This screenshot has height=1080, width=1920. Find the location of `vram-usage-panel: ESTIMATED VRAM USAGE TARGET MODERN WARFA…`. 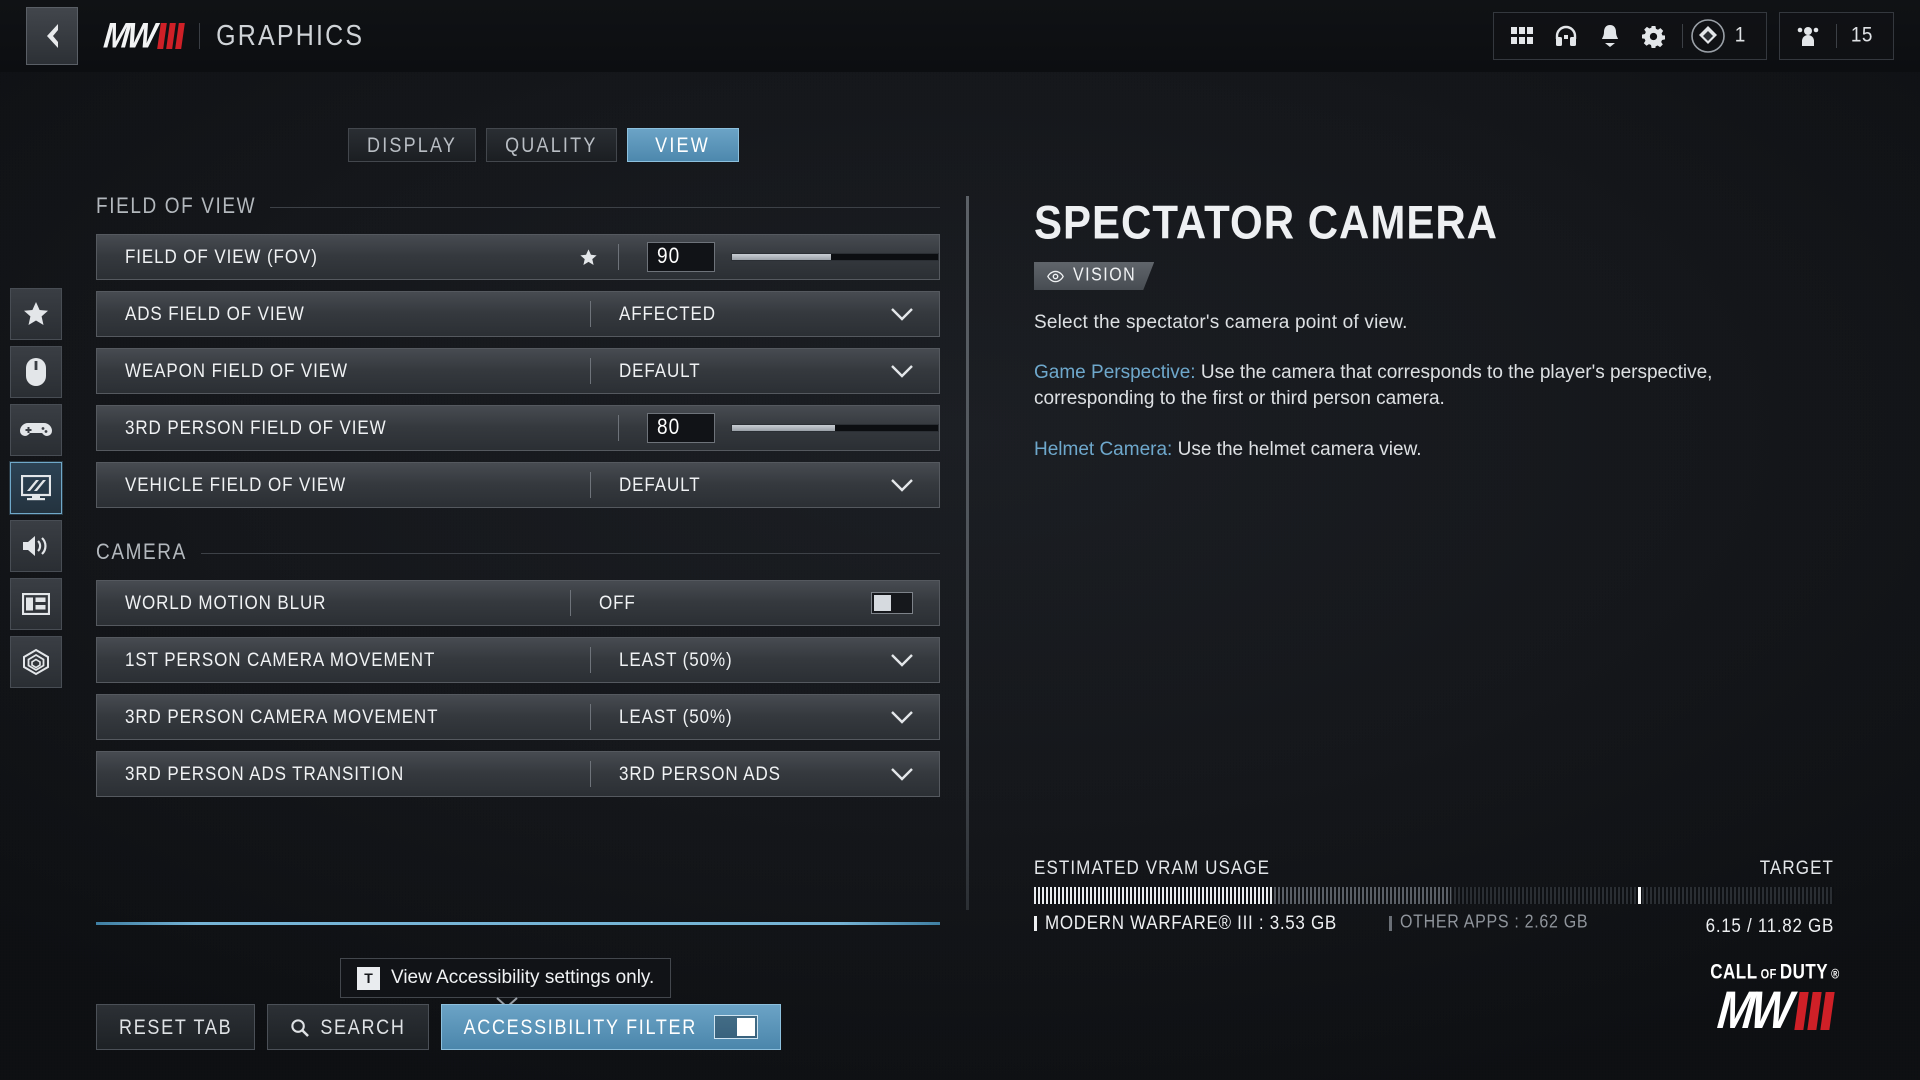

vram-usage-panel: ESTIMATED VRAM USAGE TARGET MODERN WARFA… is located at coordinates (1434, 896).